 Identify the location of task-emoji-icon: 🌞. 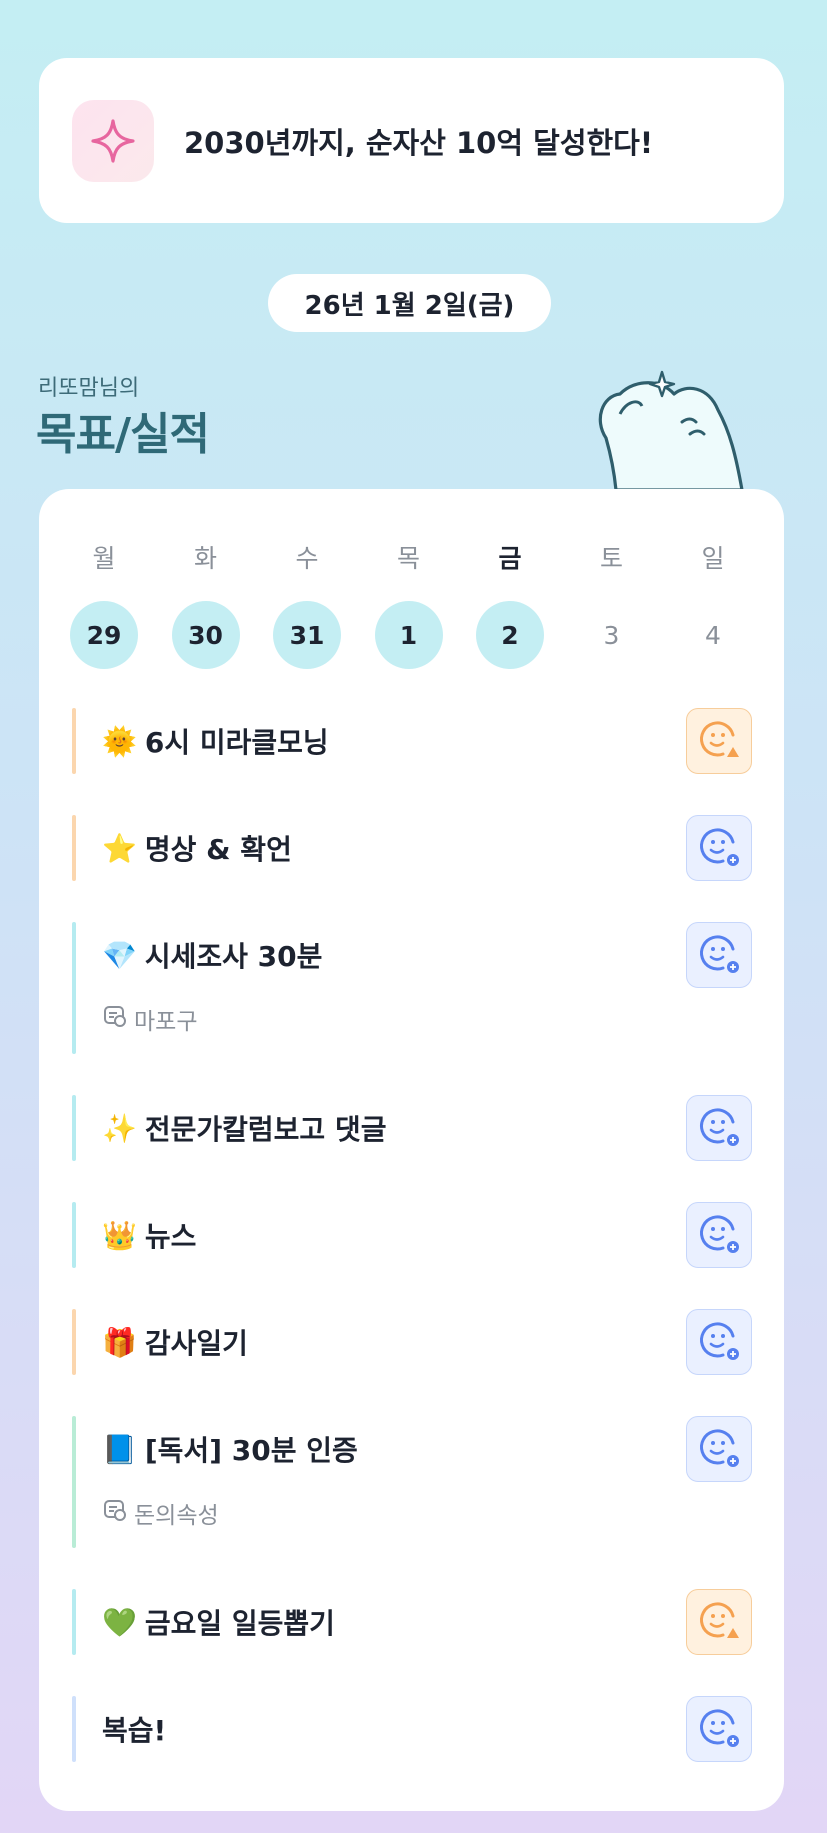
(119, 741).